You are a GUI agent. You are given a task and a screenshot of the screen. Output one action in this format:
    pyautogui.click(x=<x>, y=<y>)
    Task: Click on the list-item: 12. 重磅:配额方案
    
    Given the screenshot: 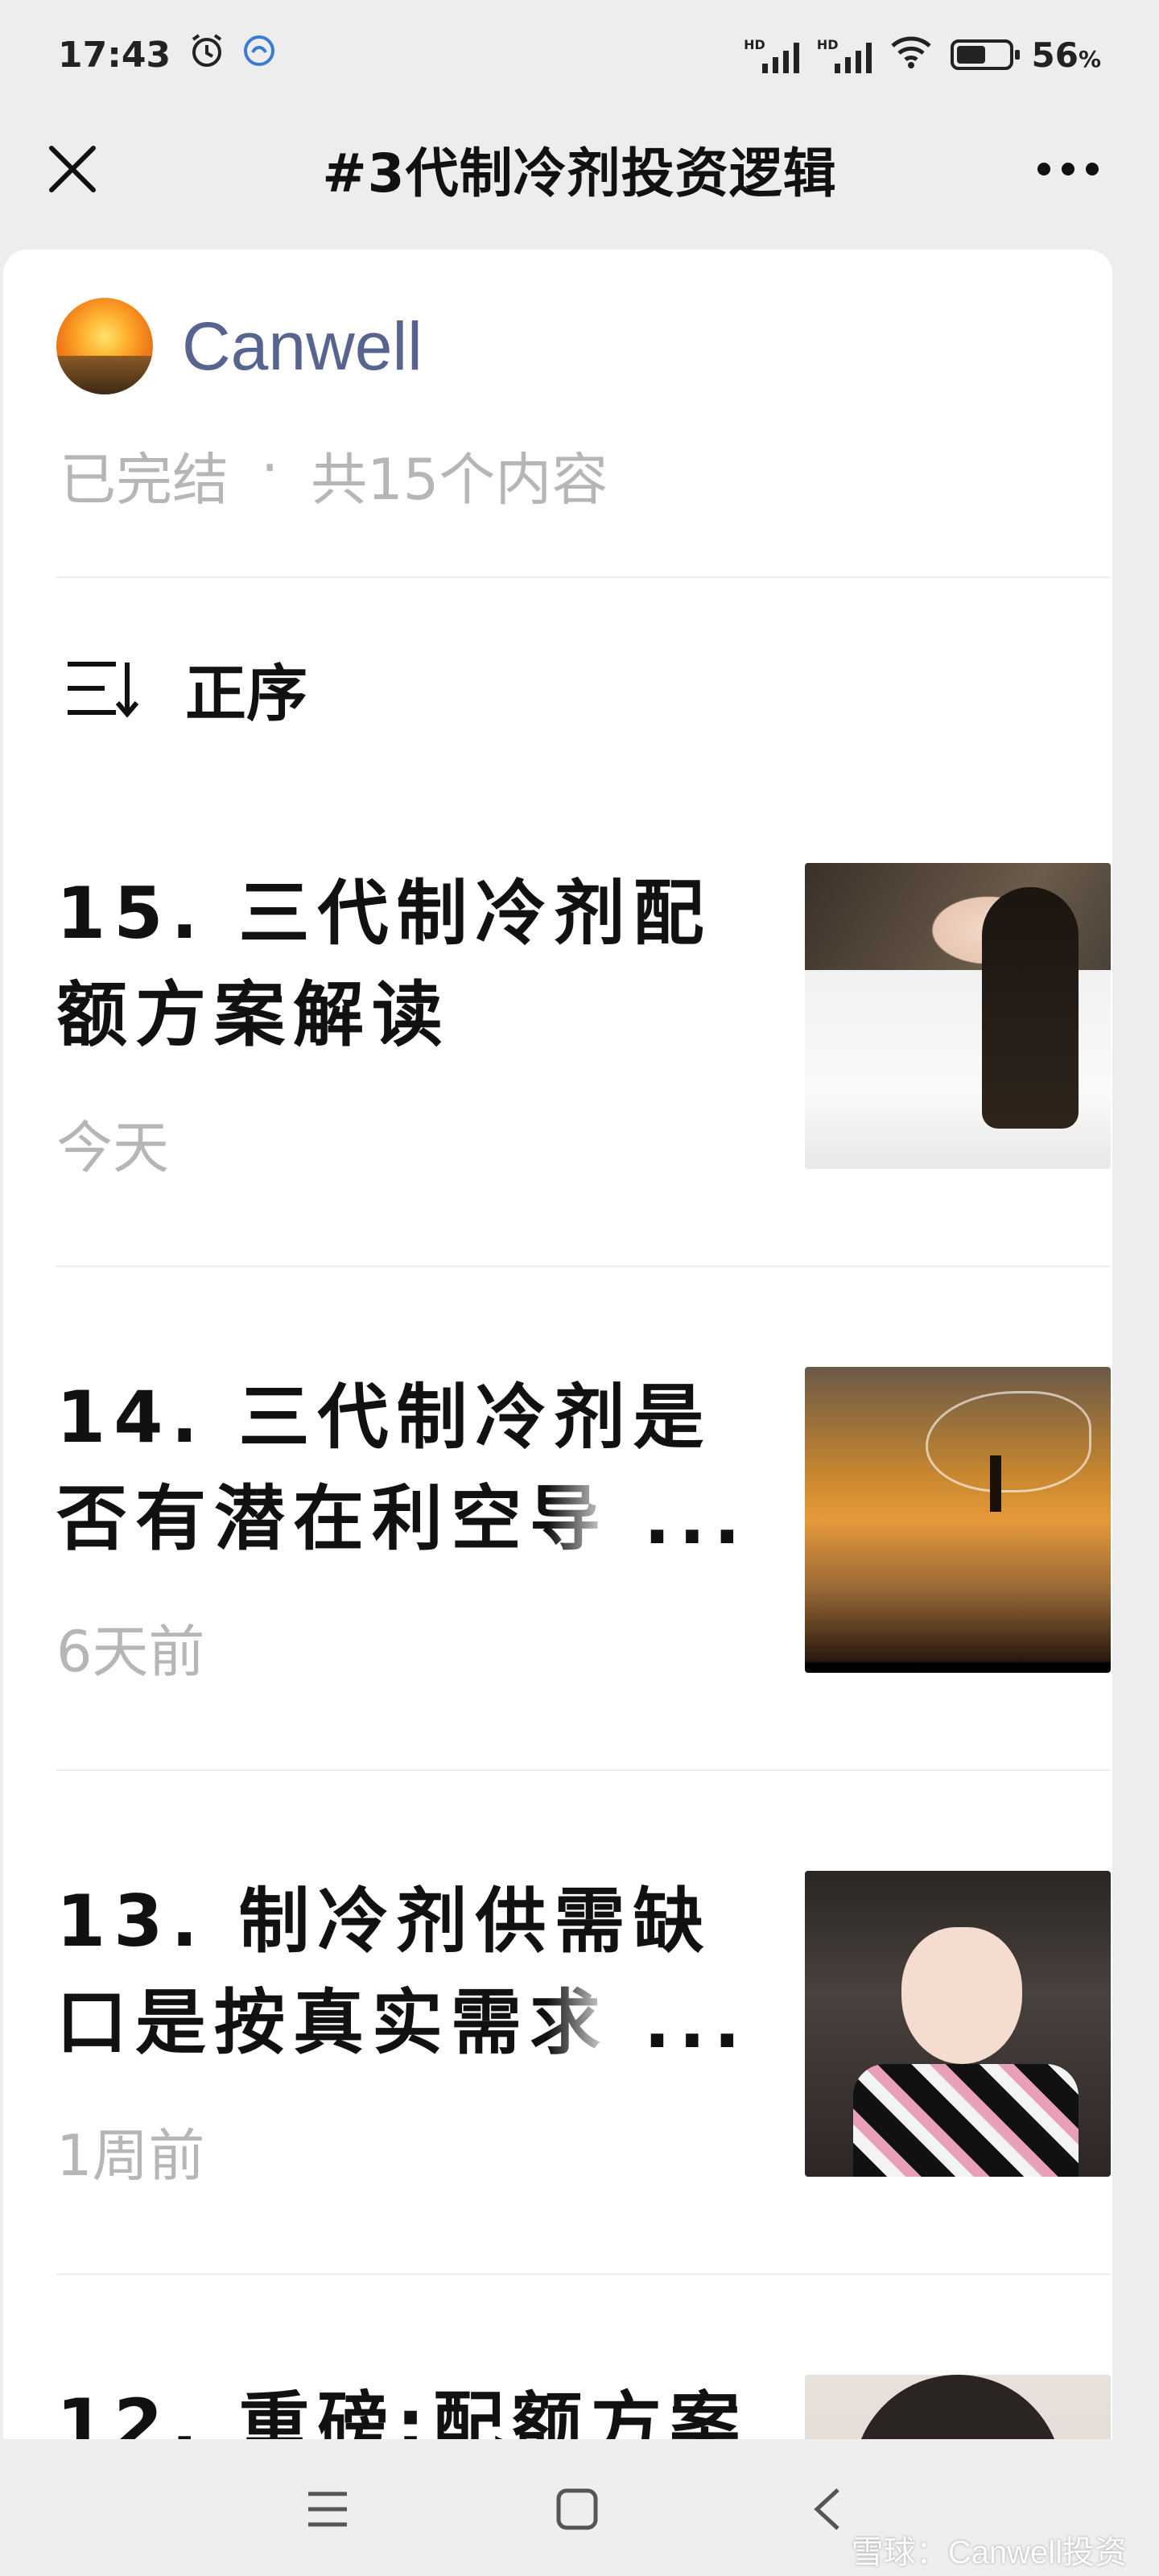 What is the action you would take?
    pyautogui.click(x=583, y=2407)
    